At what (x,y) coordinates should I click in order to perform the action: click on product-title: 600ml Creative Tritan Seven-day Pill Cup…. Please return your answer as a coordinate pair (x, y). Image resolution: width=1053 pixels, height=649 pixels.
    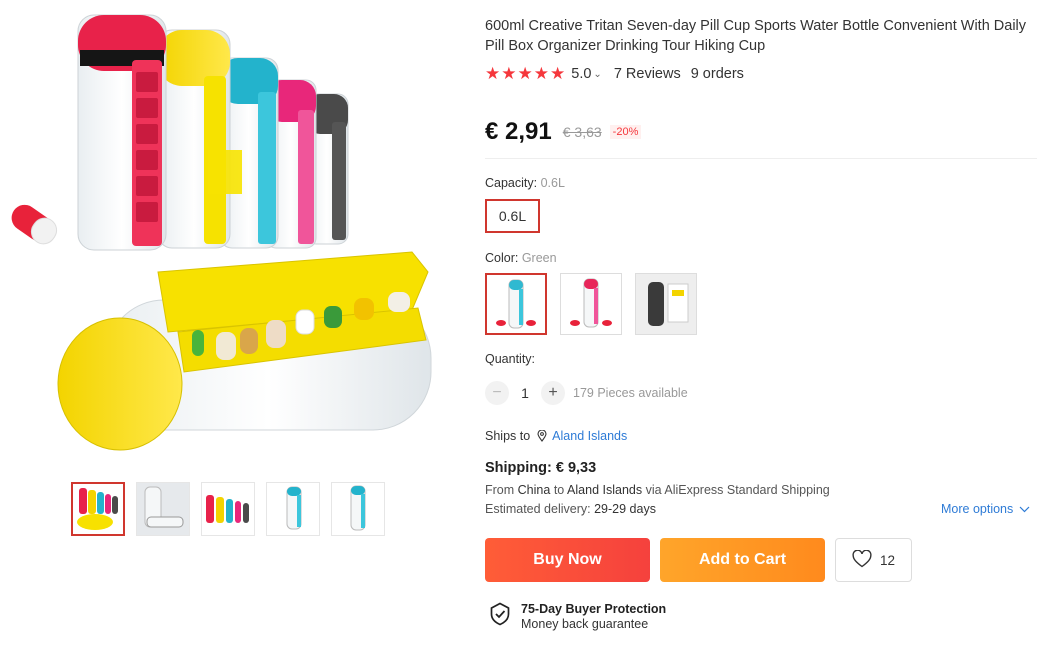
    Looking at the image, I should click on (756, 36).